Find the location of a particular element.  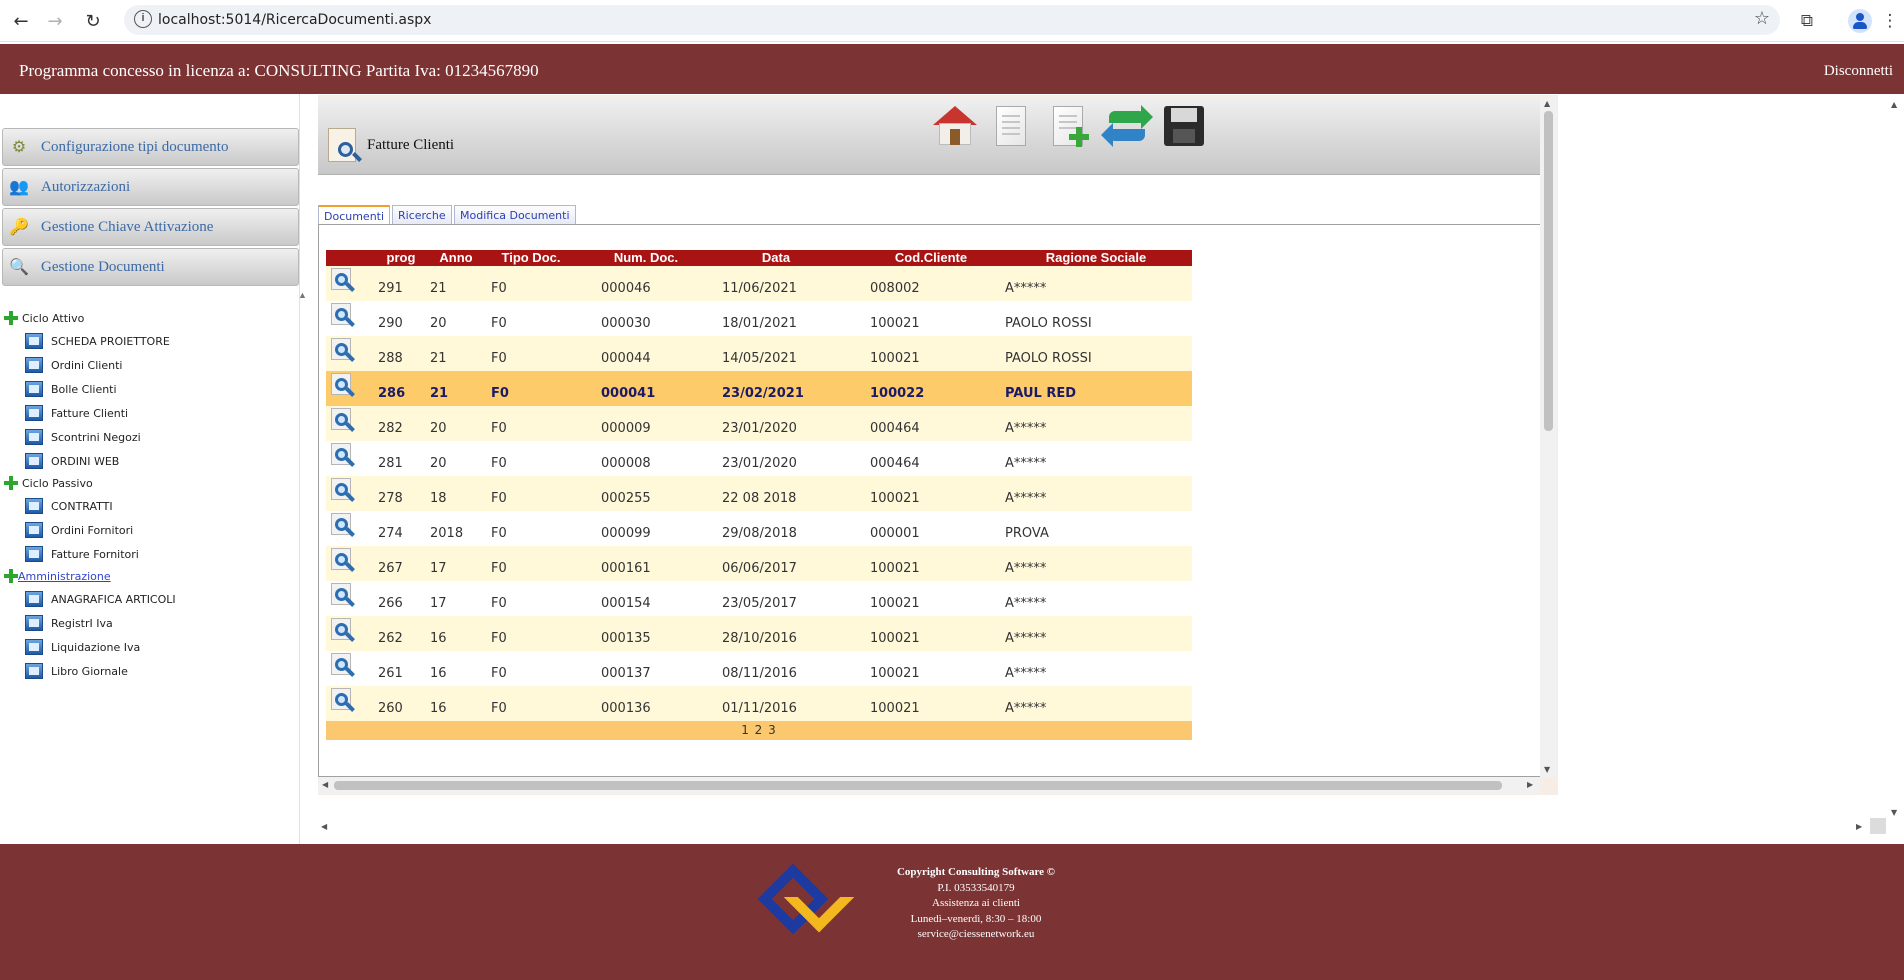

add-document-icon is located at coordinates (1068, 126).